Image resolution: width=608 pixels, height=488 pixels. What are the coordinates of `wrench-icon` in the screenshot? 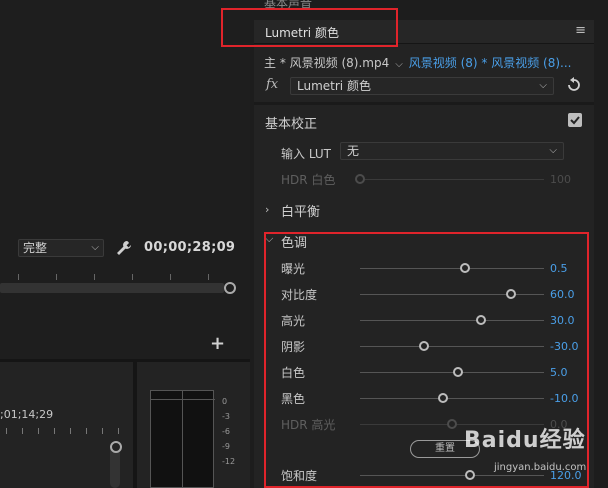 It's located at (124, 248).